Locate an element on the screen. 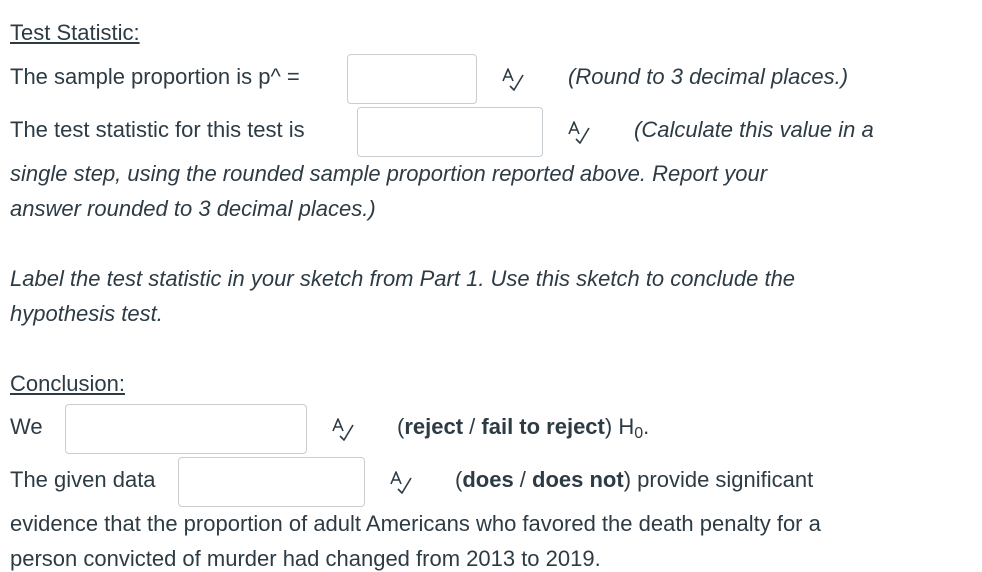  we-label: We is located at coordinates (26, 426).